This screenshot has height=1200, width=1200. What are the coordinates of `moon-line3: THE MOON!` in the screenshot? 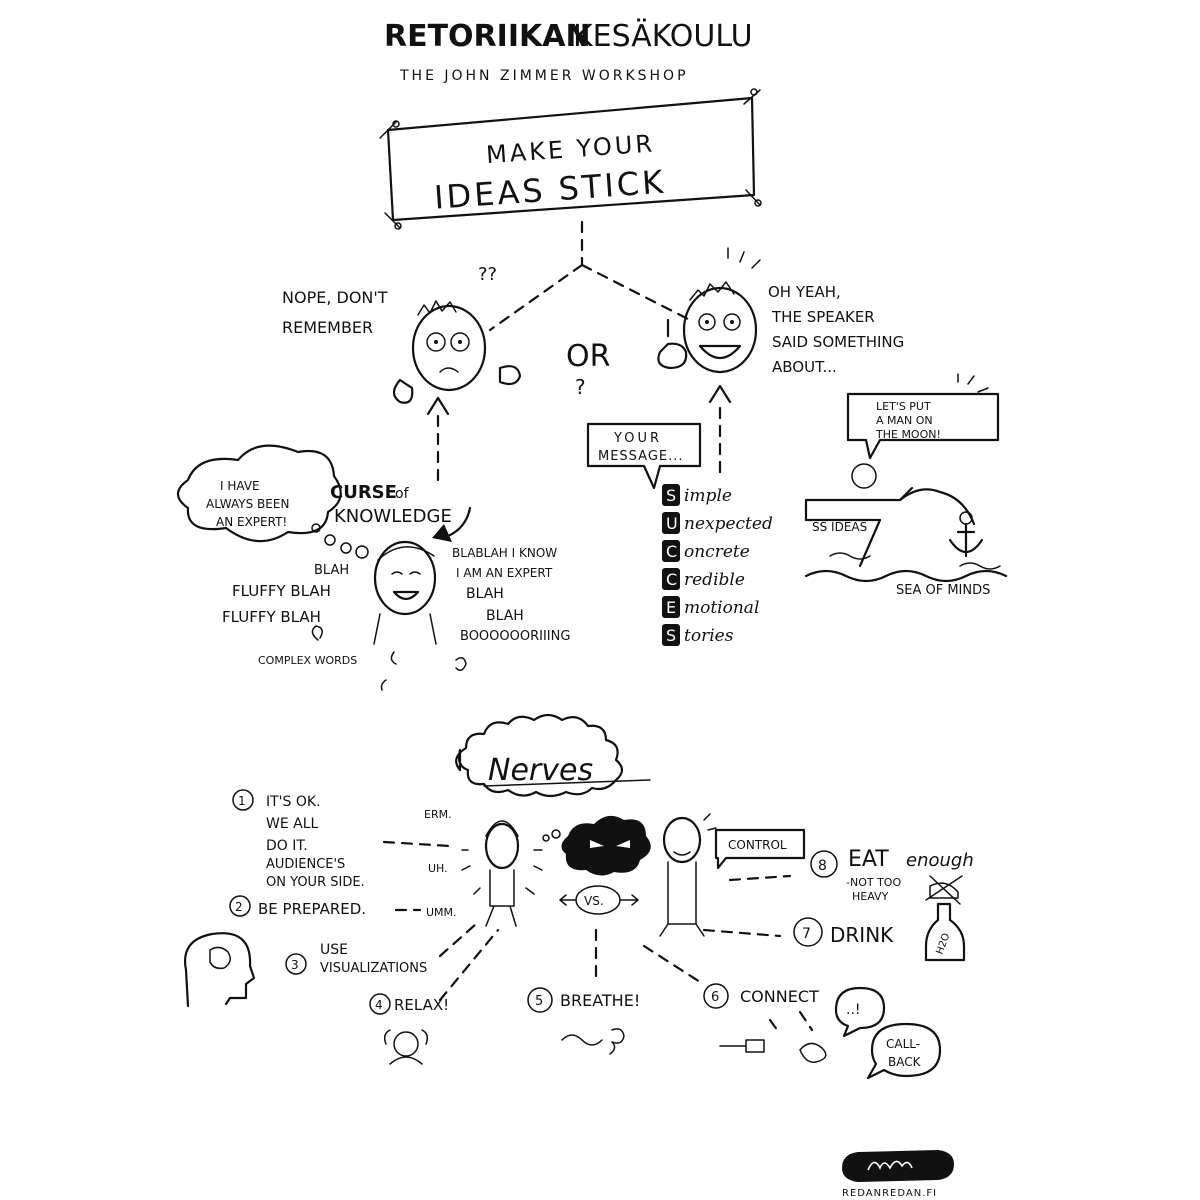 It's located at (908, 434).